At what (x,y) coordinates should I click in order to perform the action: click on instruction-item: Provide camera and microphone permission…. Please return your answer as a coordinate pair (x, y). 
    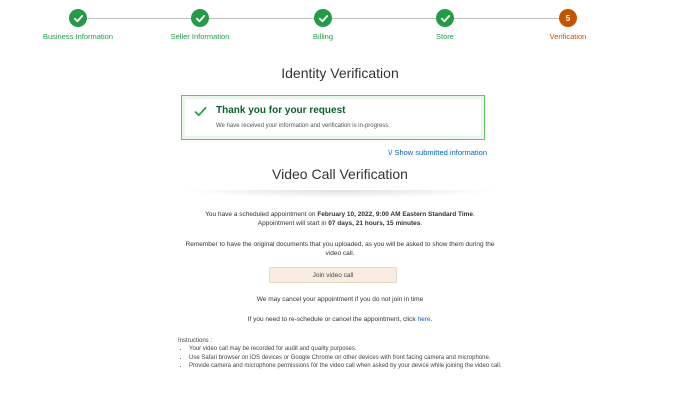
    Looking at the image, I should click on (348, 366).